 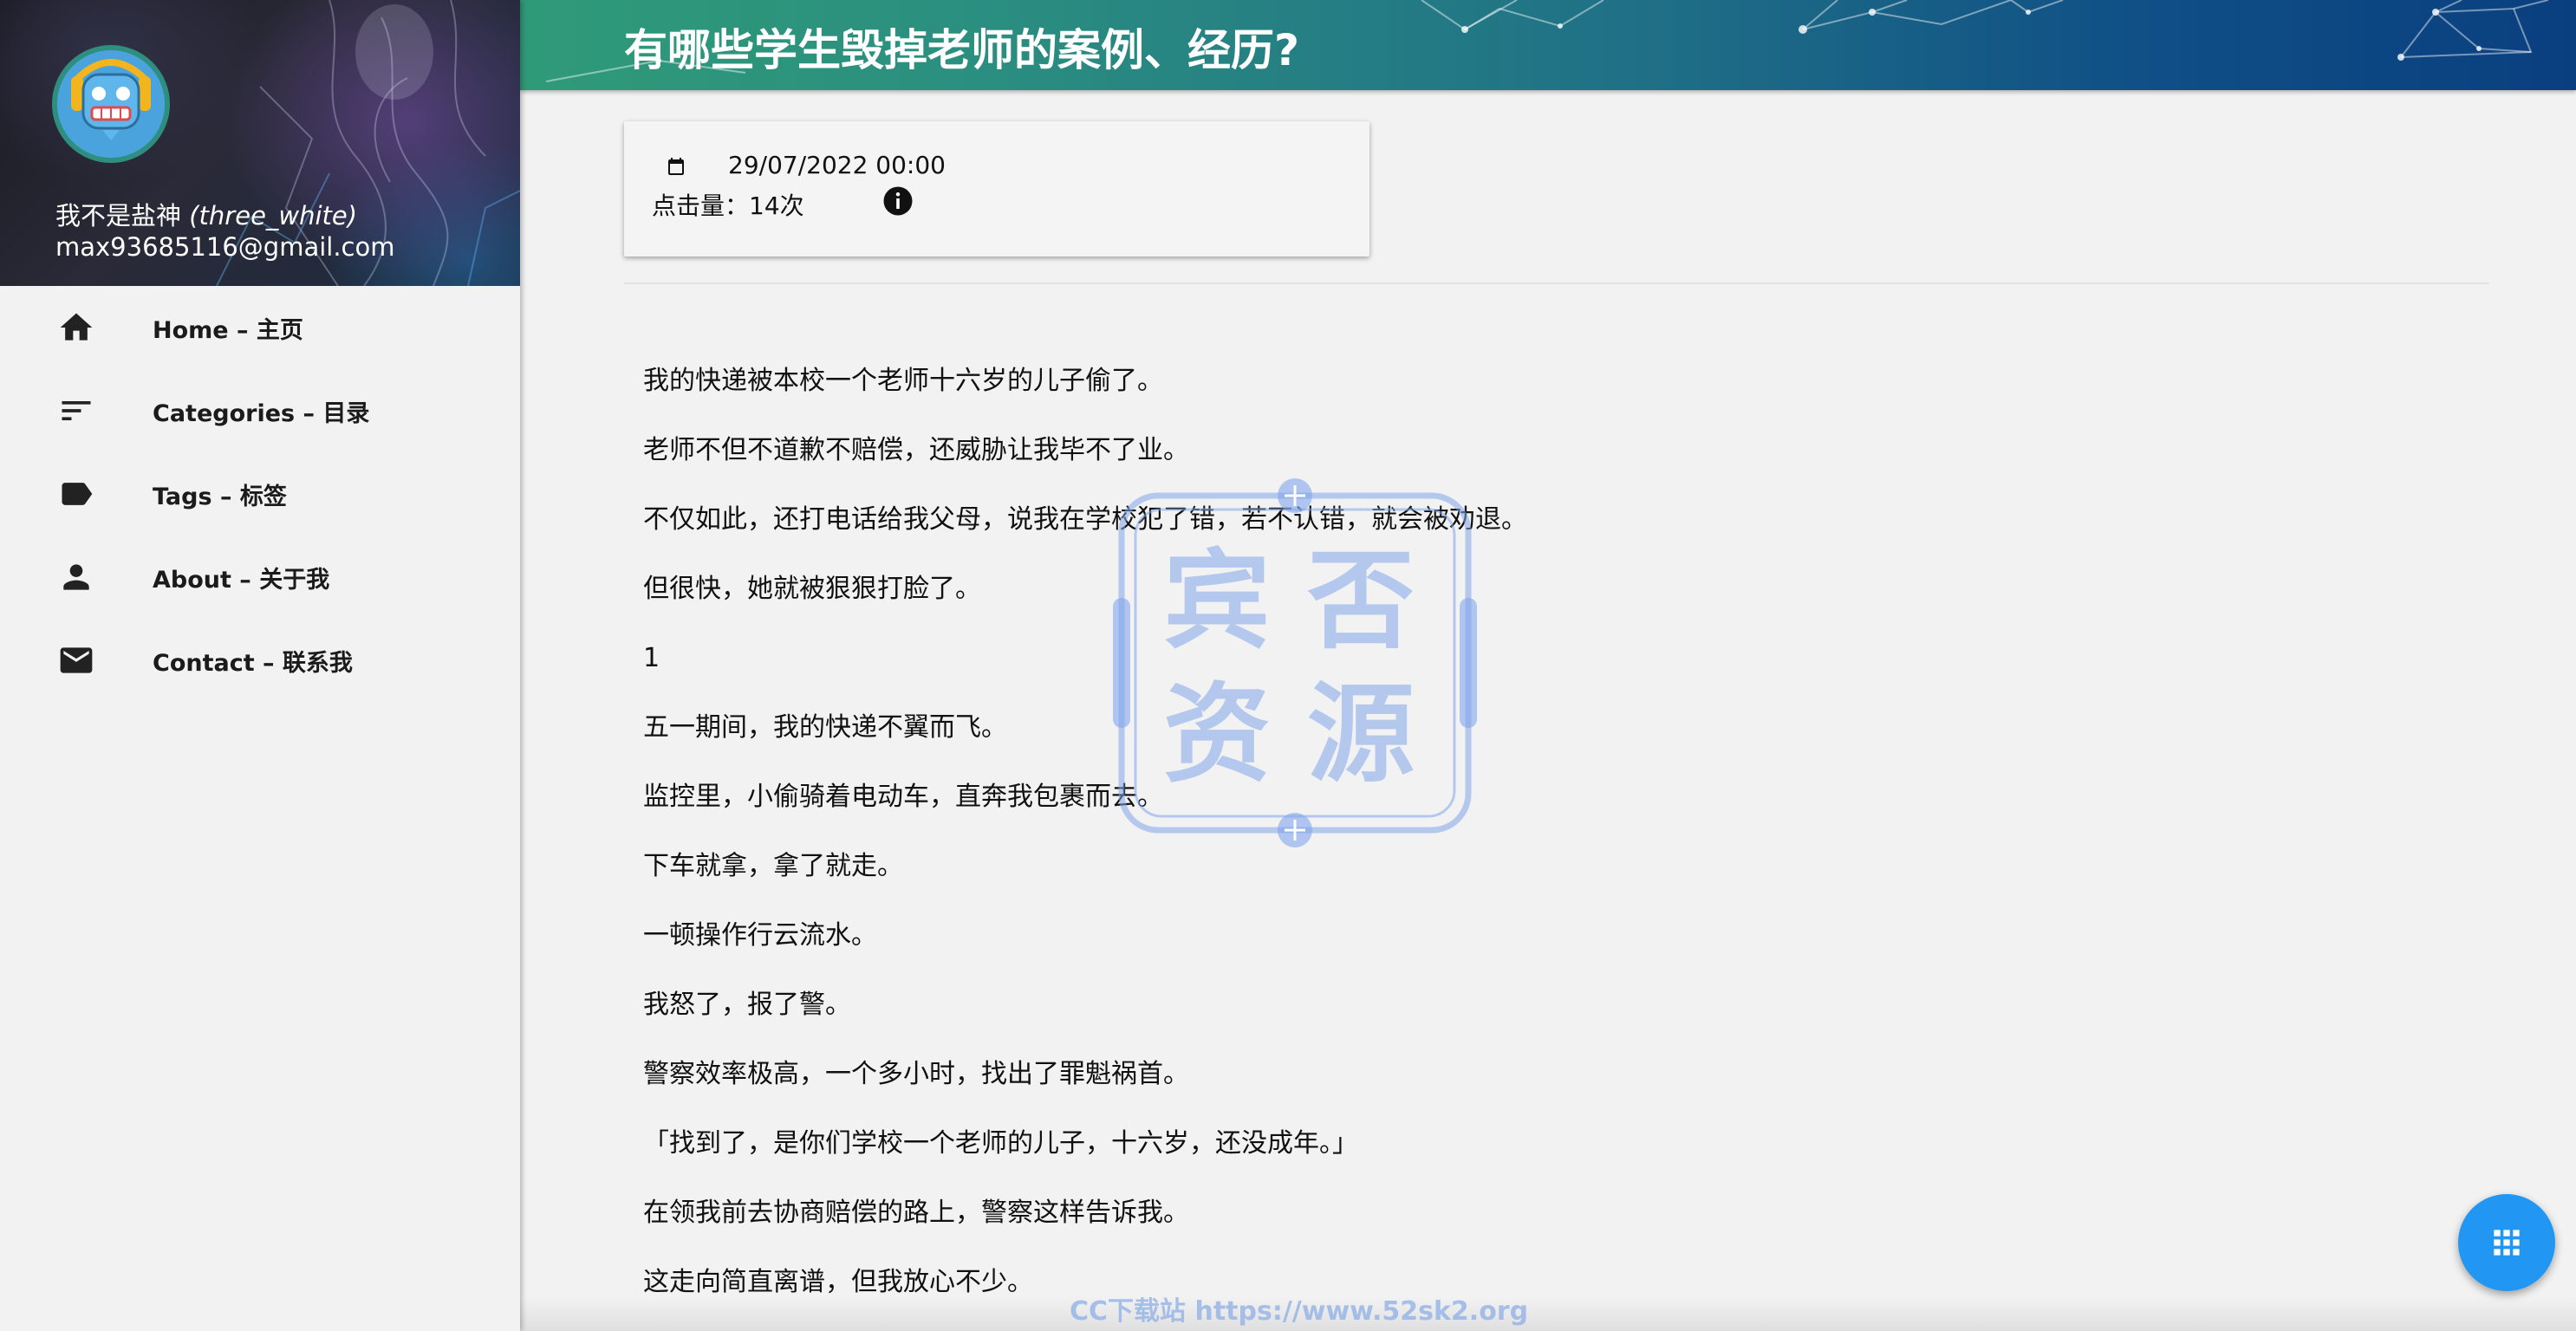 What do you see at coordinates (1000, 1143) in the screenshot?
I see `article-paragraph: 「找到了，是你们学校一个老师的儿子，十六岁，还没成年。」` at bounding box center [1000, 1143].